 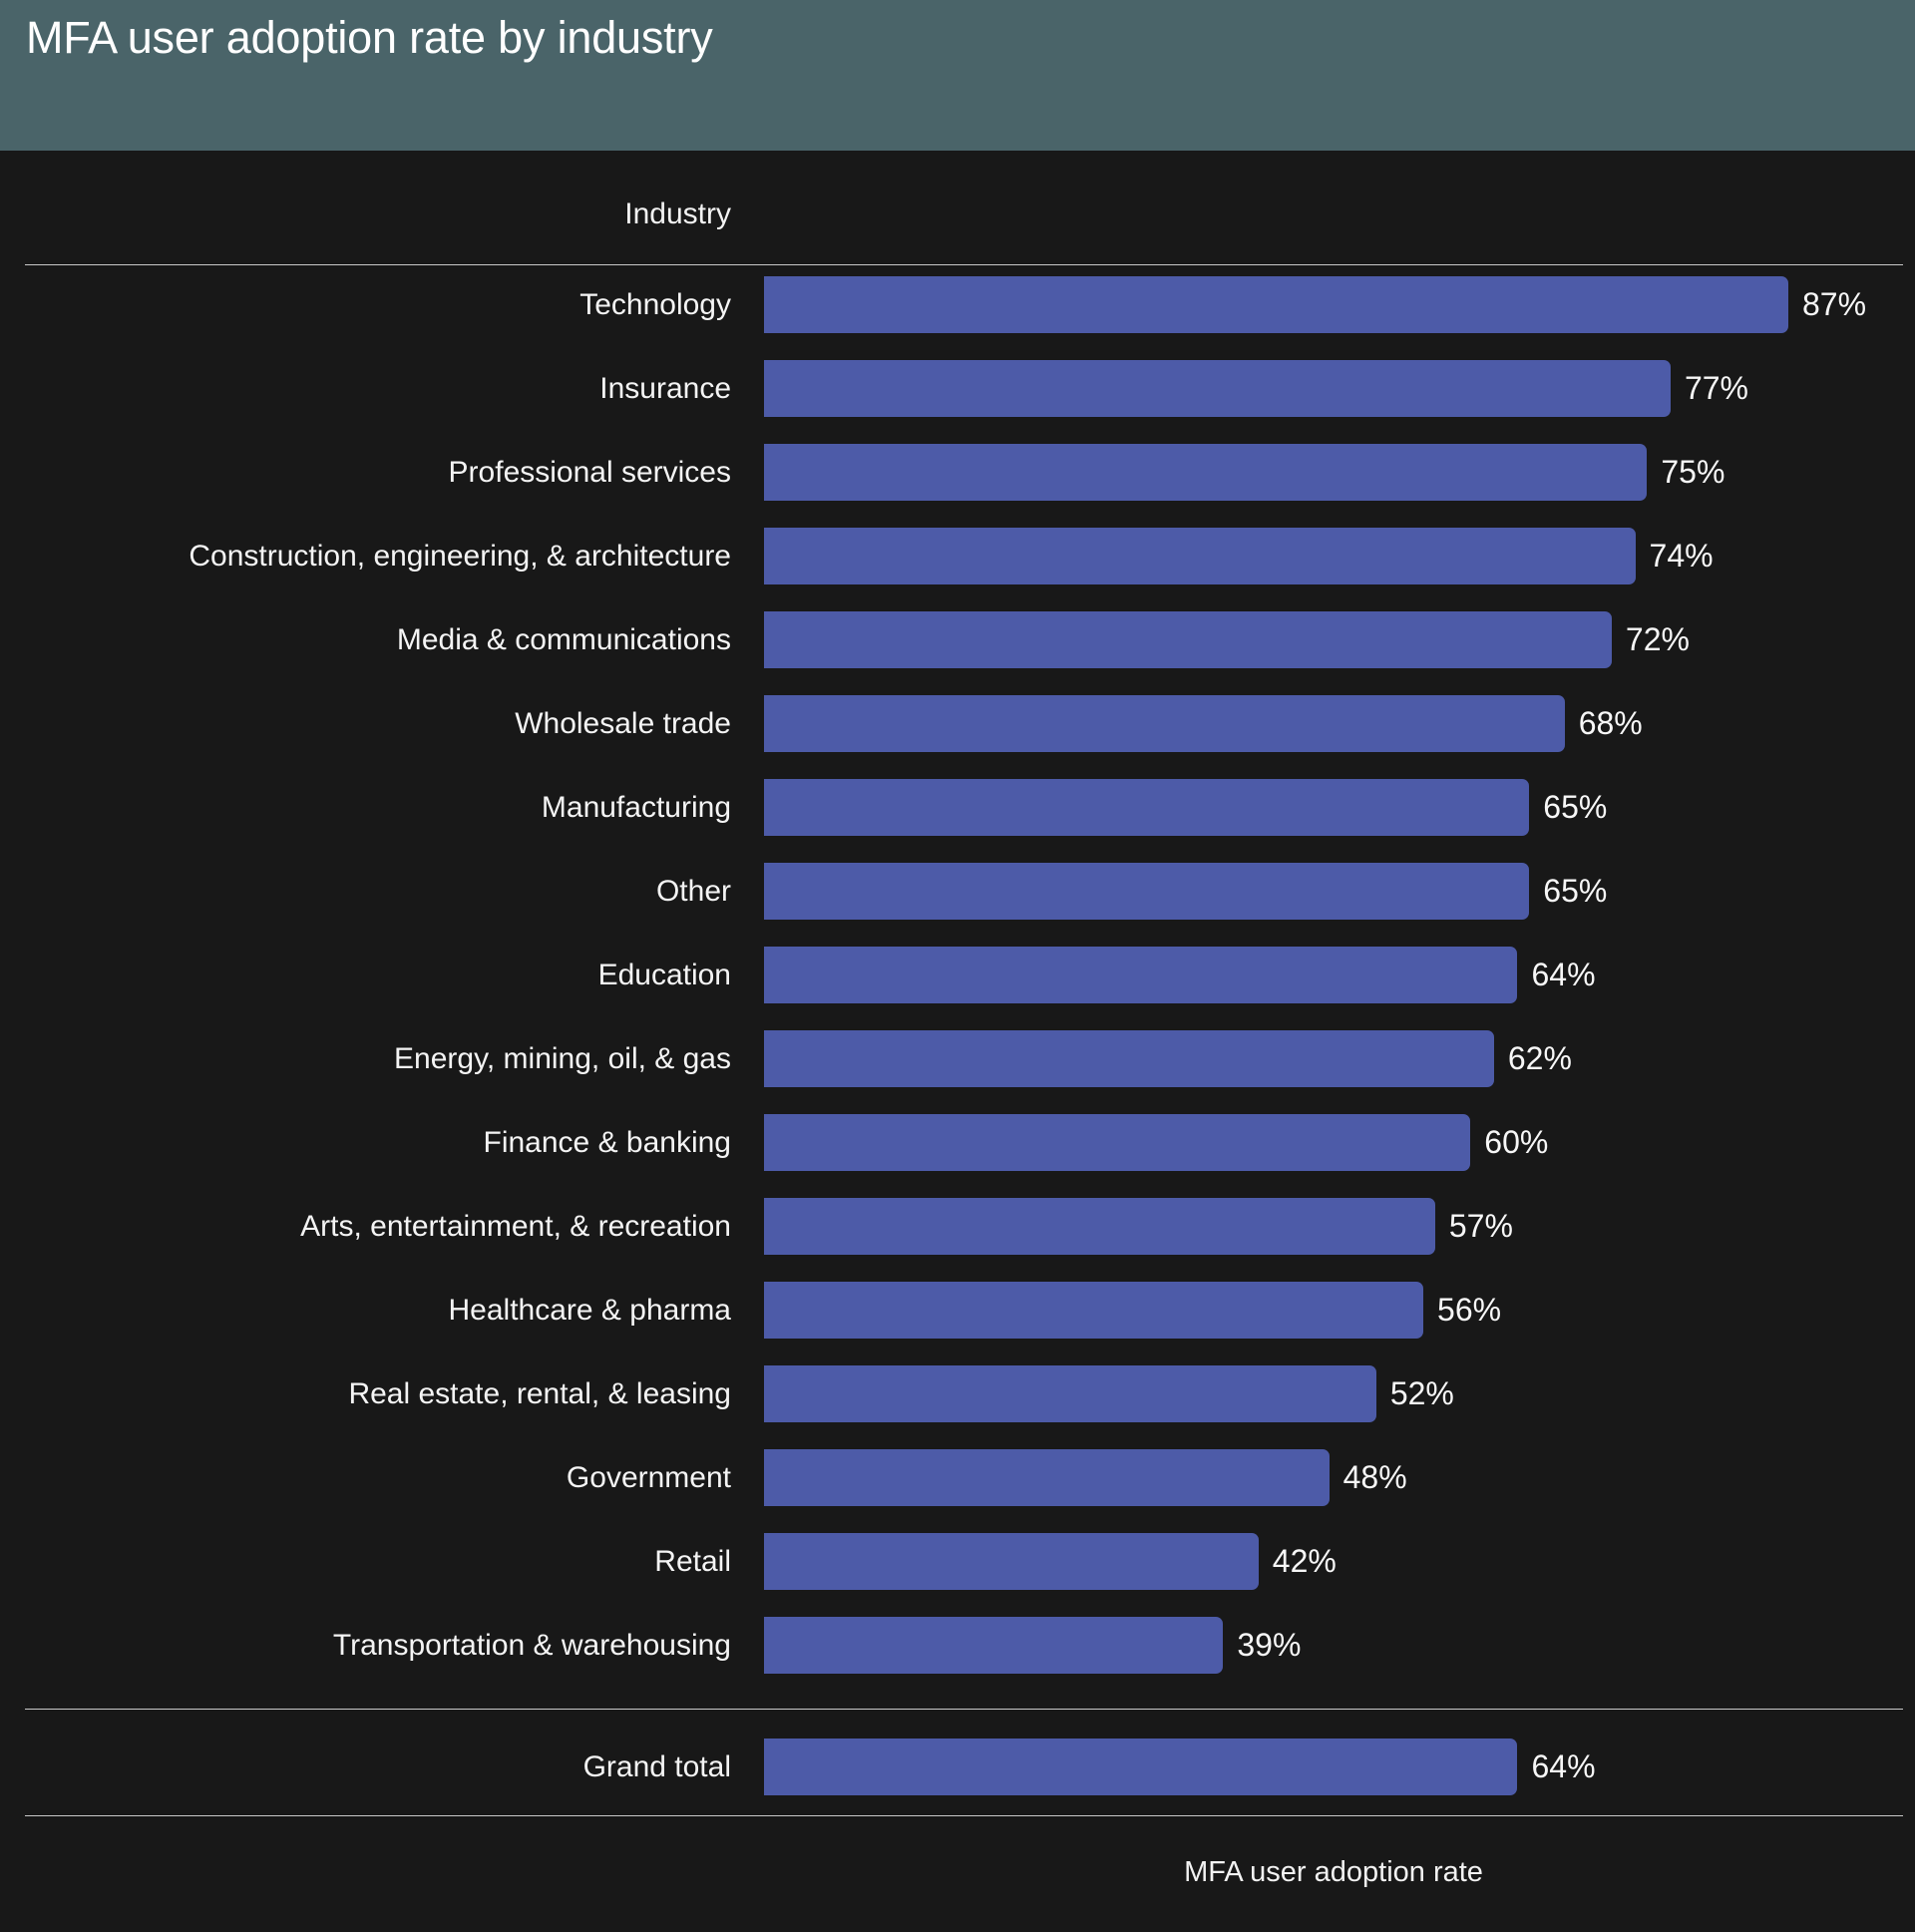 What do you see at coordinates (1333, 1478) in the screenshot?
I see `bar-track: 48%` at bounding box center [1333, 1478].